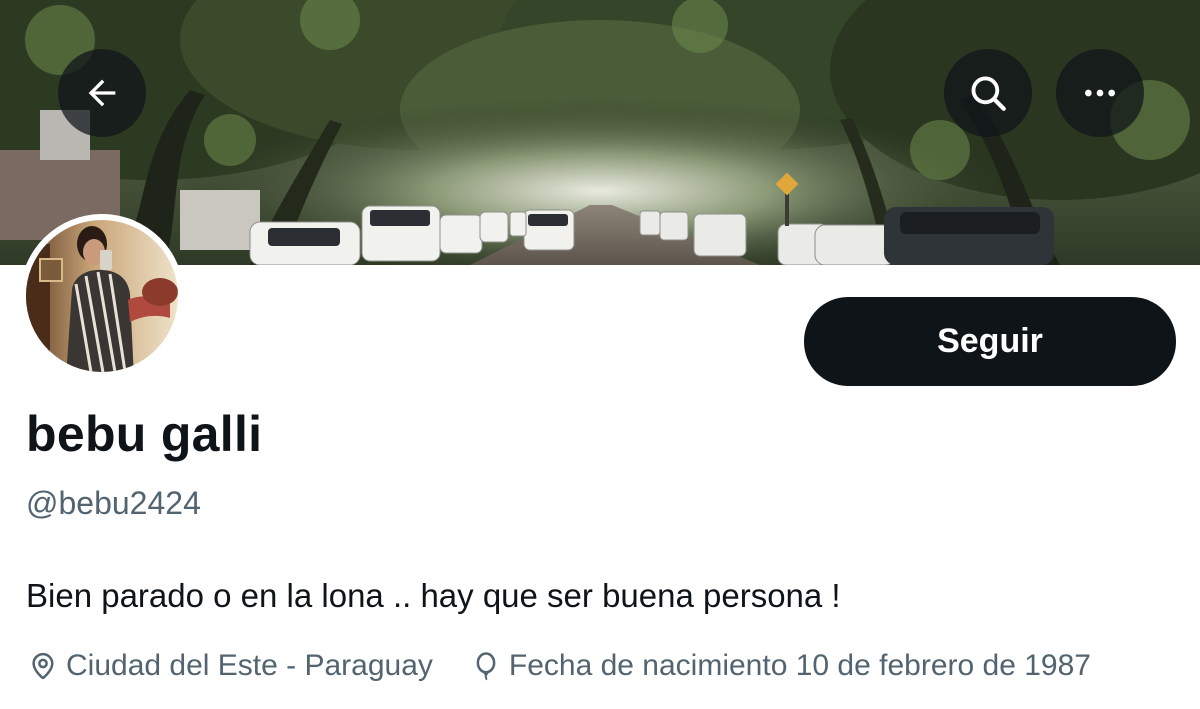  I want to click on arrow-left-icon, so click(102, 93).